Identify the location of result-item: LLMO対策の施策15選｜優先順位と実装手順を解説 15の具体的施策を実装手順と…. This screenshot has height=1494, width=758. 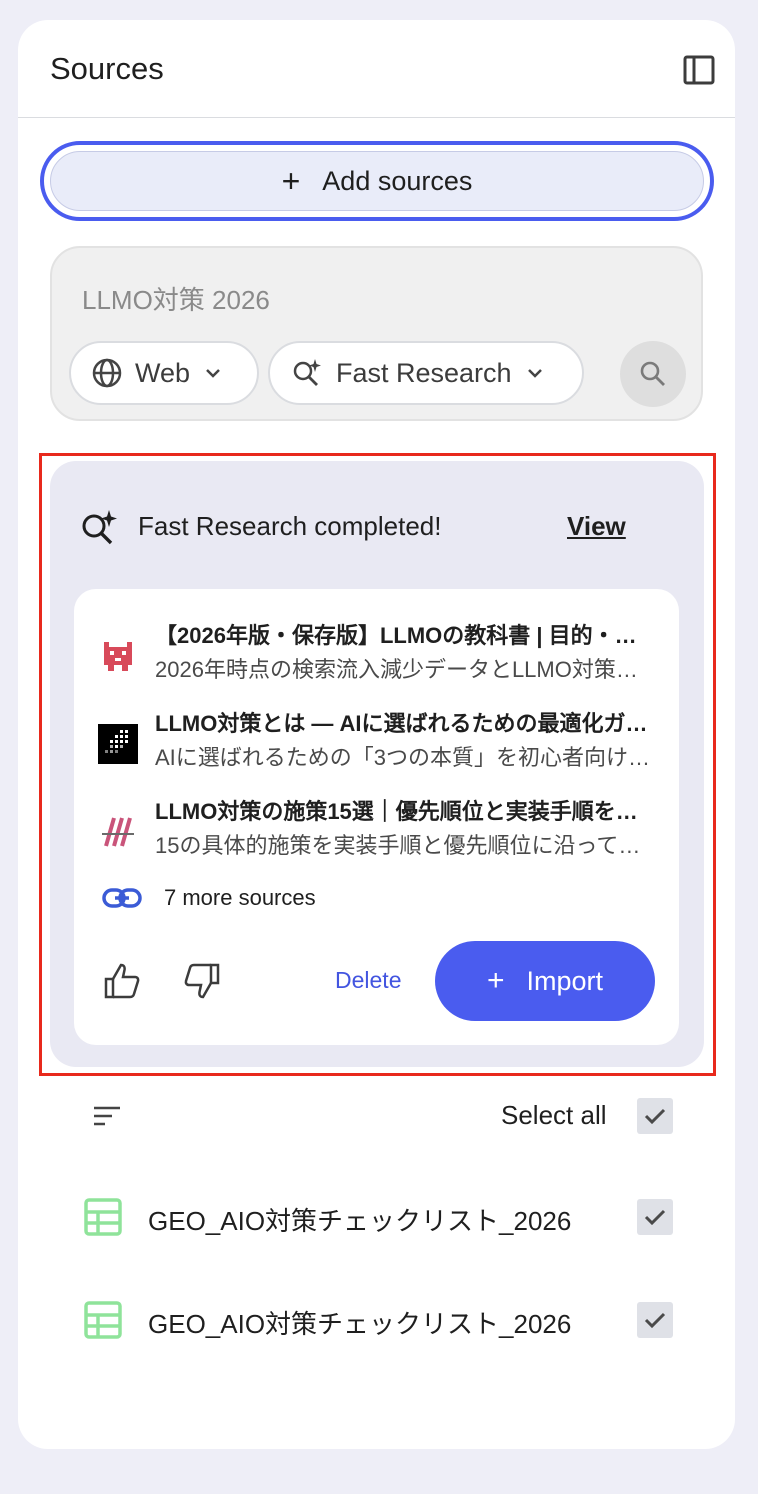
(376, 830).